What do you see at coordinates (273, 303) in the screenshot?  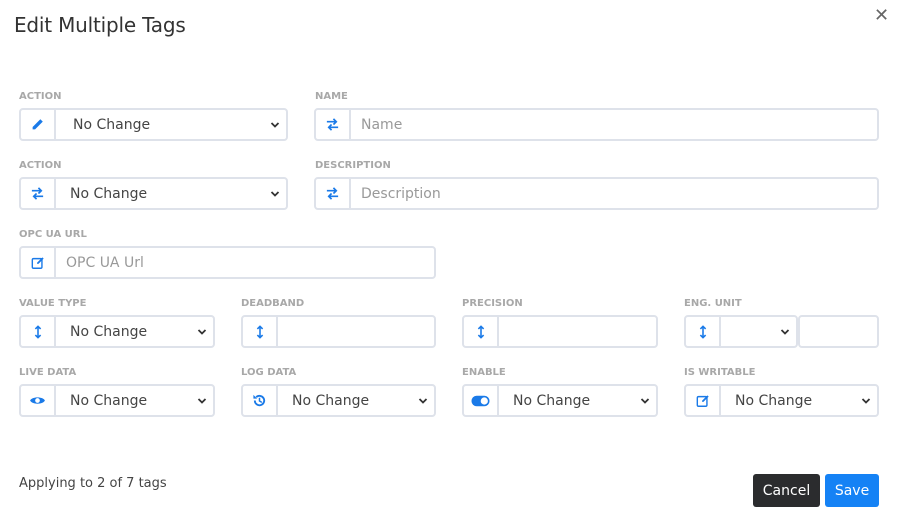 I see `deadband-label: DEADBAND` at bounding box center [273, 303].